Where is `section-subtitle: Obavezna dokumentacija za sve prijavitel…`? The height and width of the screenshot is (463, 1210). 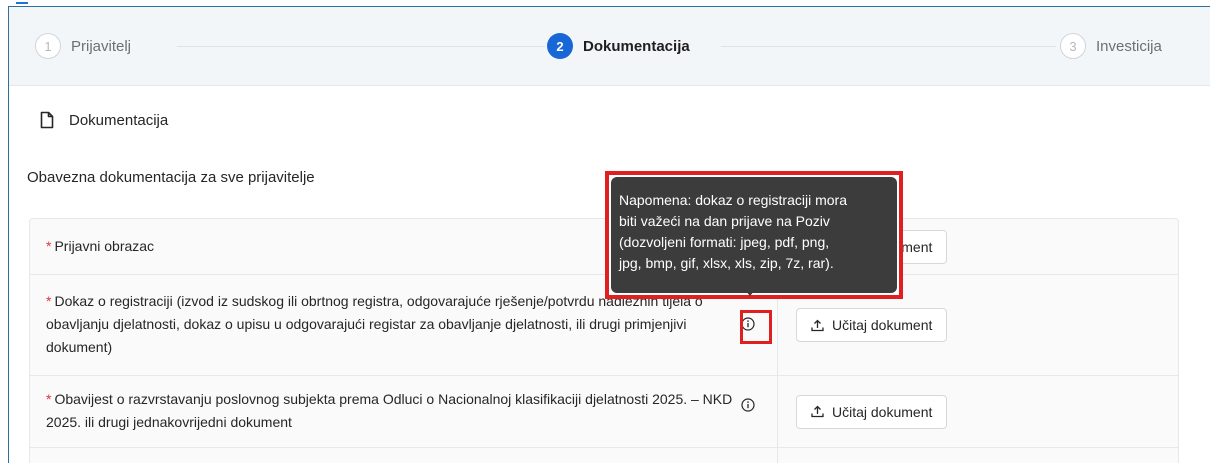
section-subtitle: Obavezna dokumentacija za sve prijavitel… is located at coordinates (171, 177).